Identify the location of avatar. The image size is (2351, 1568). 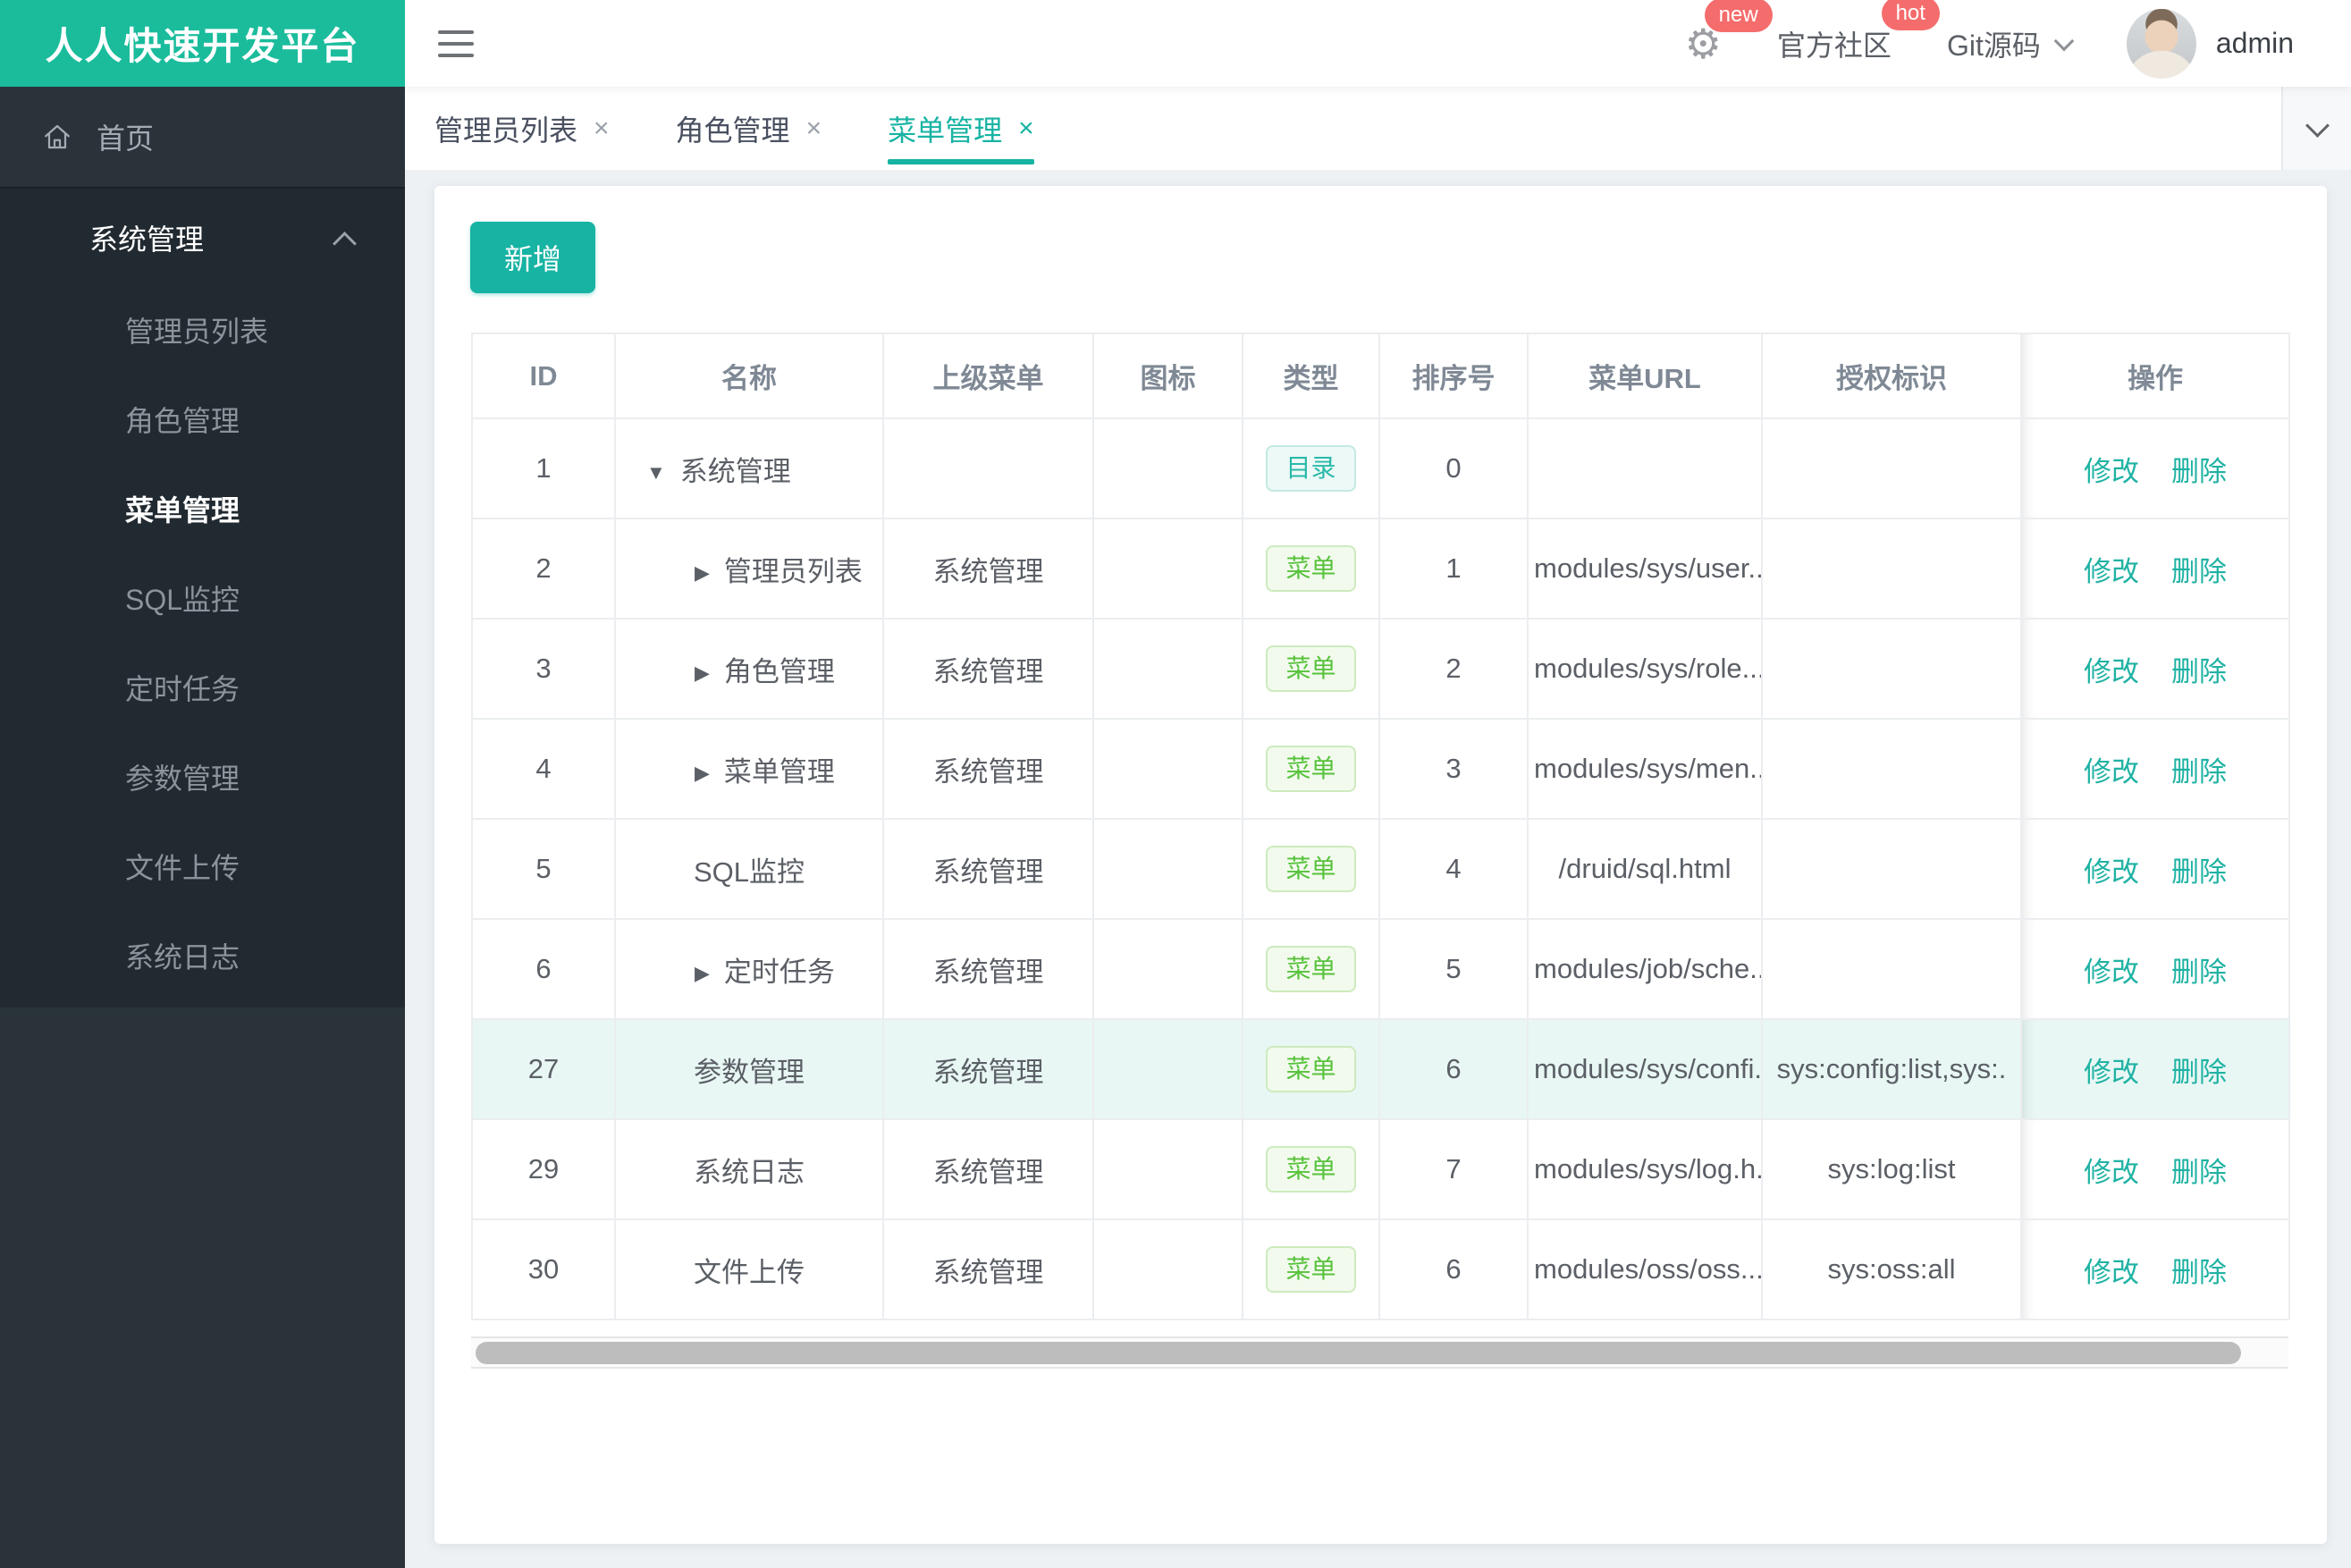
(2161, 43).